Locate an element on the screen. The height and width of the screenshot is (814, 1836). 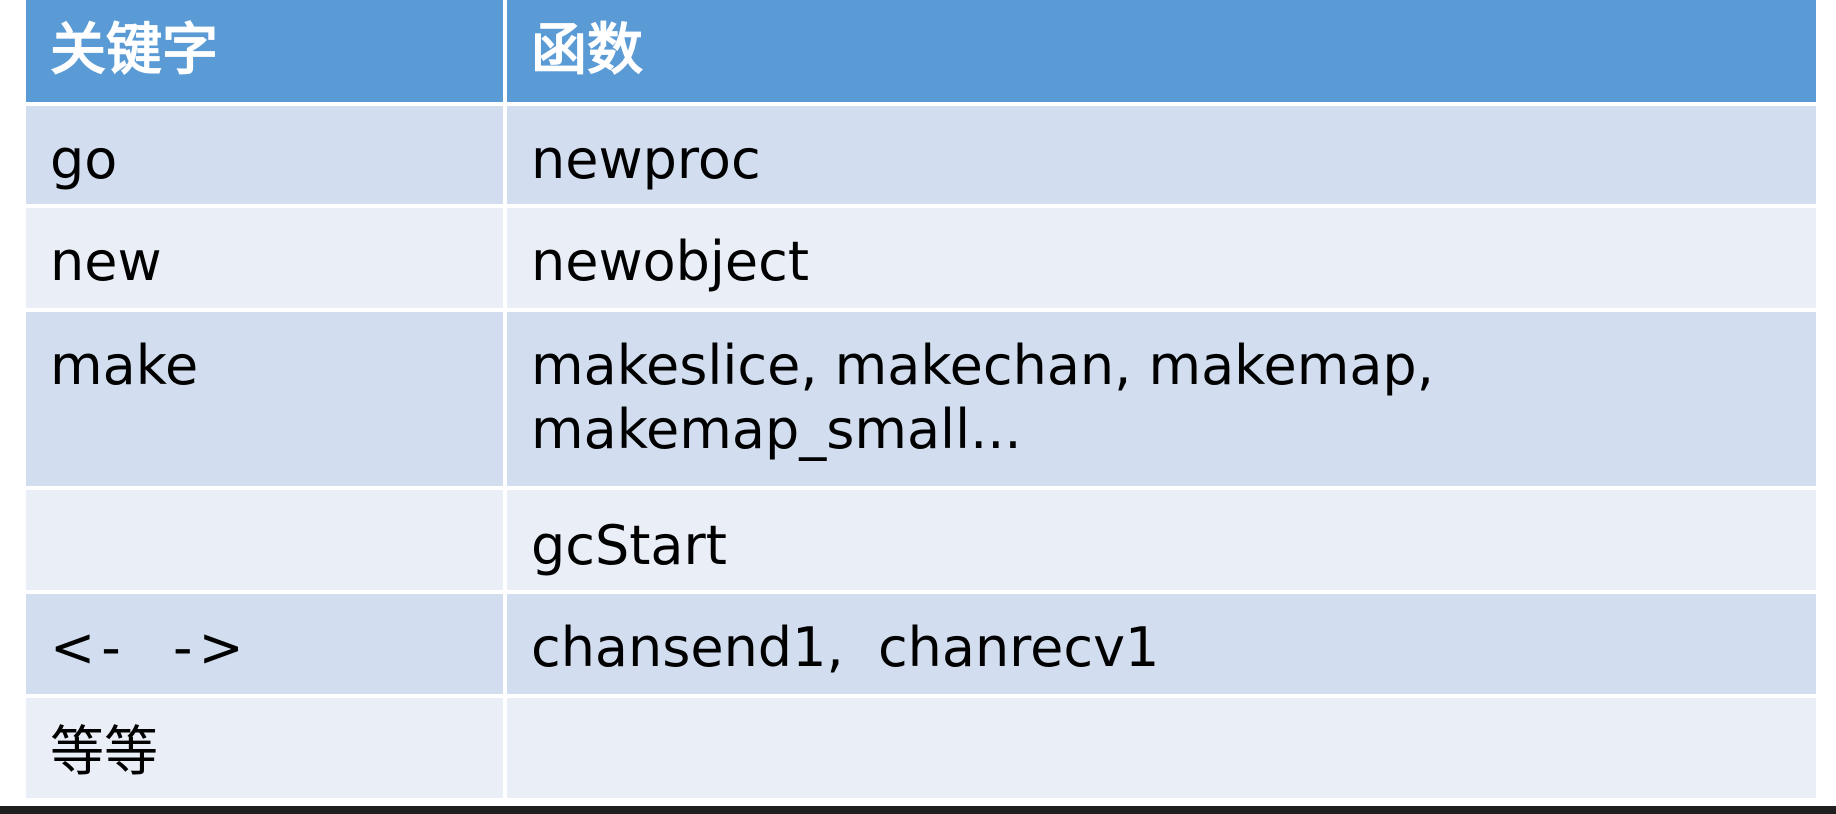
header-keyword: 关键字 is located at coordinates (264, 53).